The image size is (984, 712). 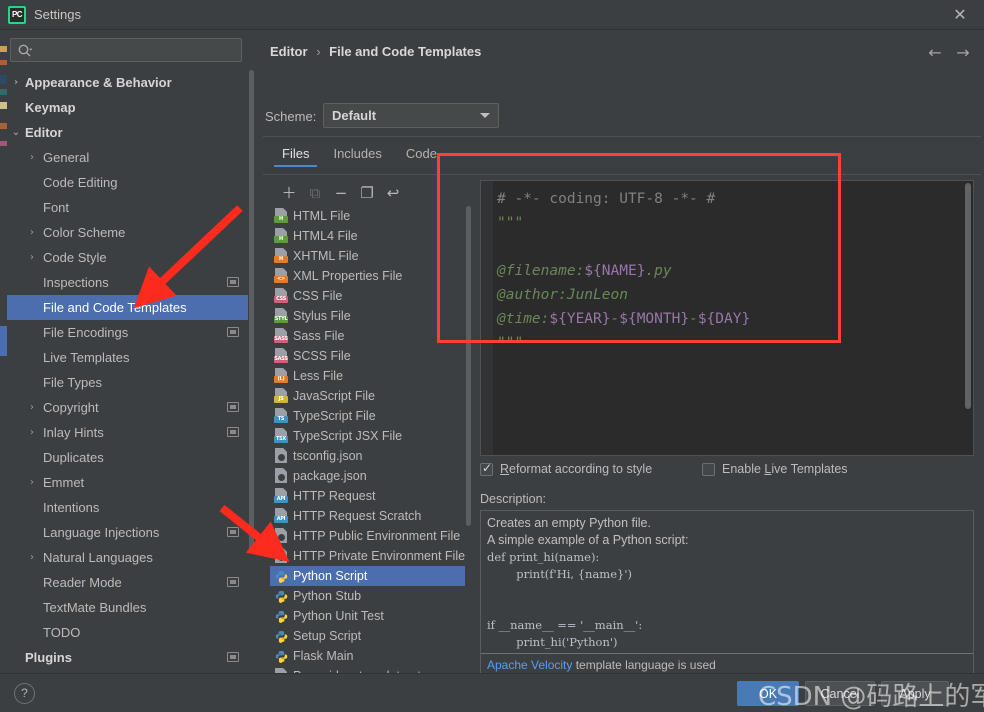 What do you see at coordinates (371, 316) in the screenshot?
I see `list-item: STYL Stylus File` at bounding box center [371, 316].